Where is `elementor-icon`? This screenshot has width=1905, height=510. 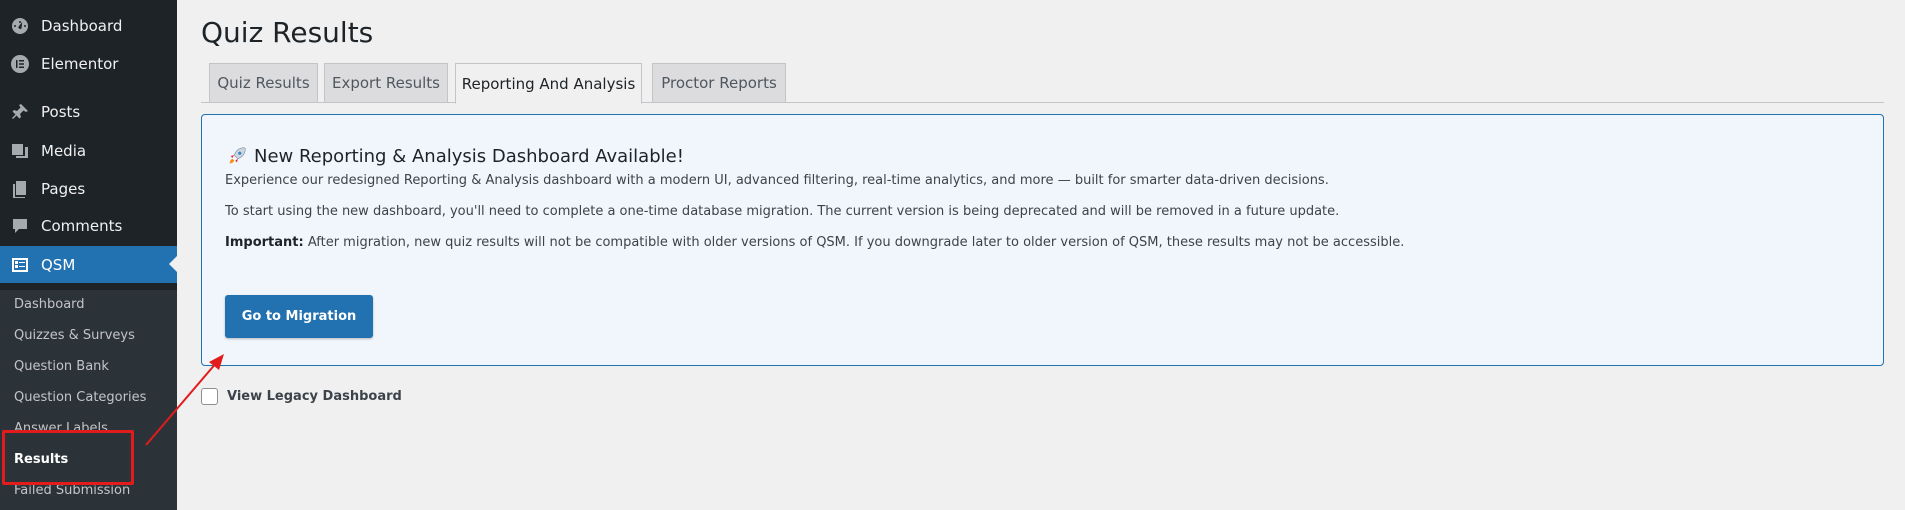 elementor-icon is located at coordinates (20, 64).